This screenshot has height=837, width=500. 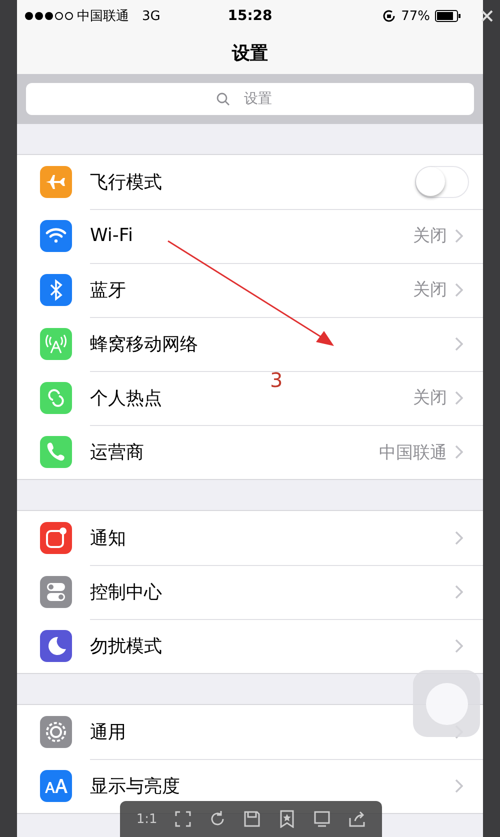 I want to click on signal-icon, so click(x=49, y=16).